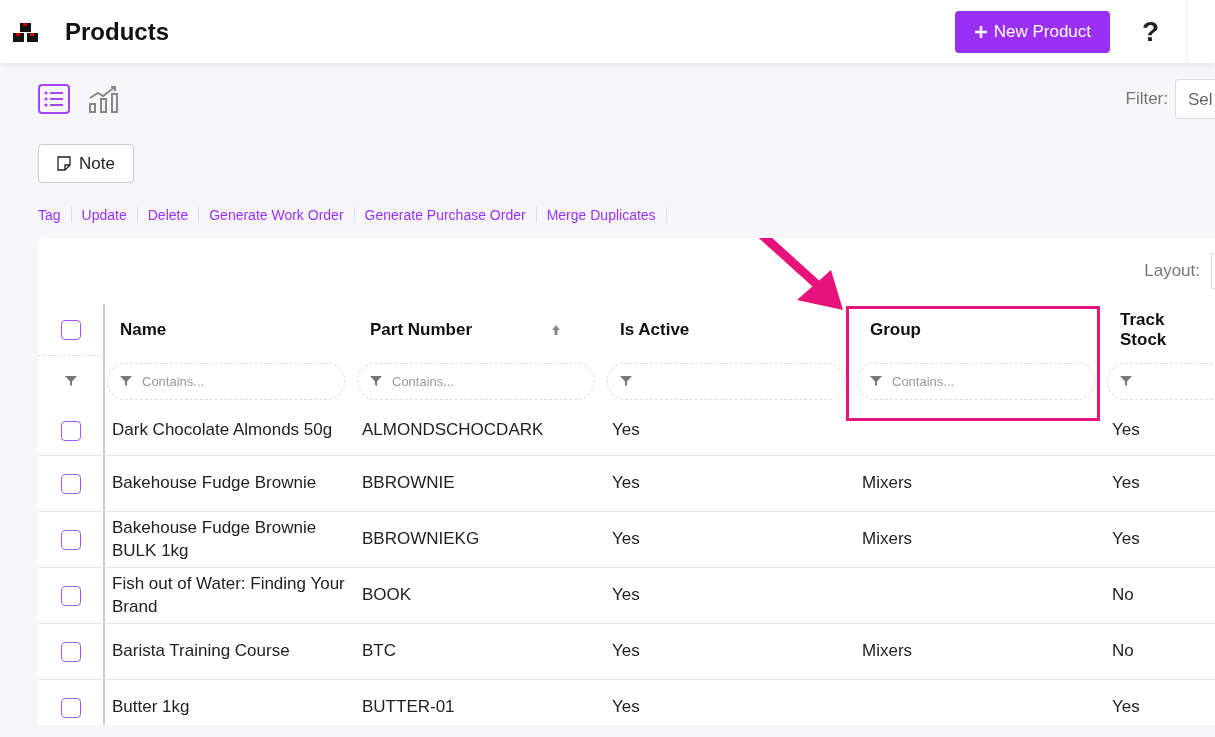 The height and width of the screenshot is (737, 1215). Describe the element at coordinates (379, 651) in the screenshot. I see `table-cell: BTC` at that location.